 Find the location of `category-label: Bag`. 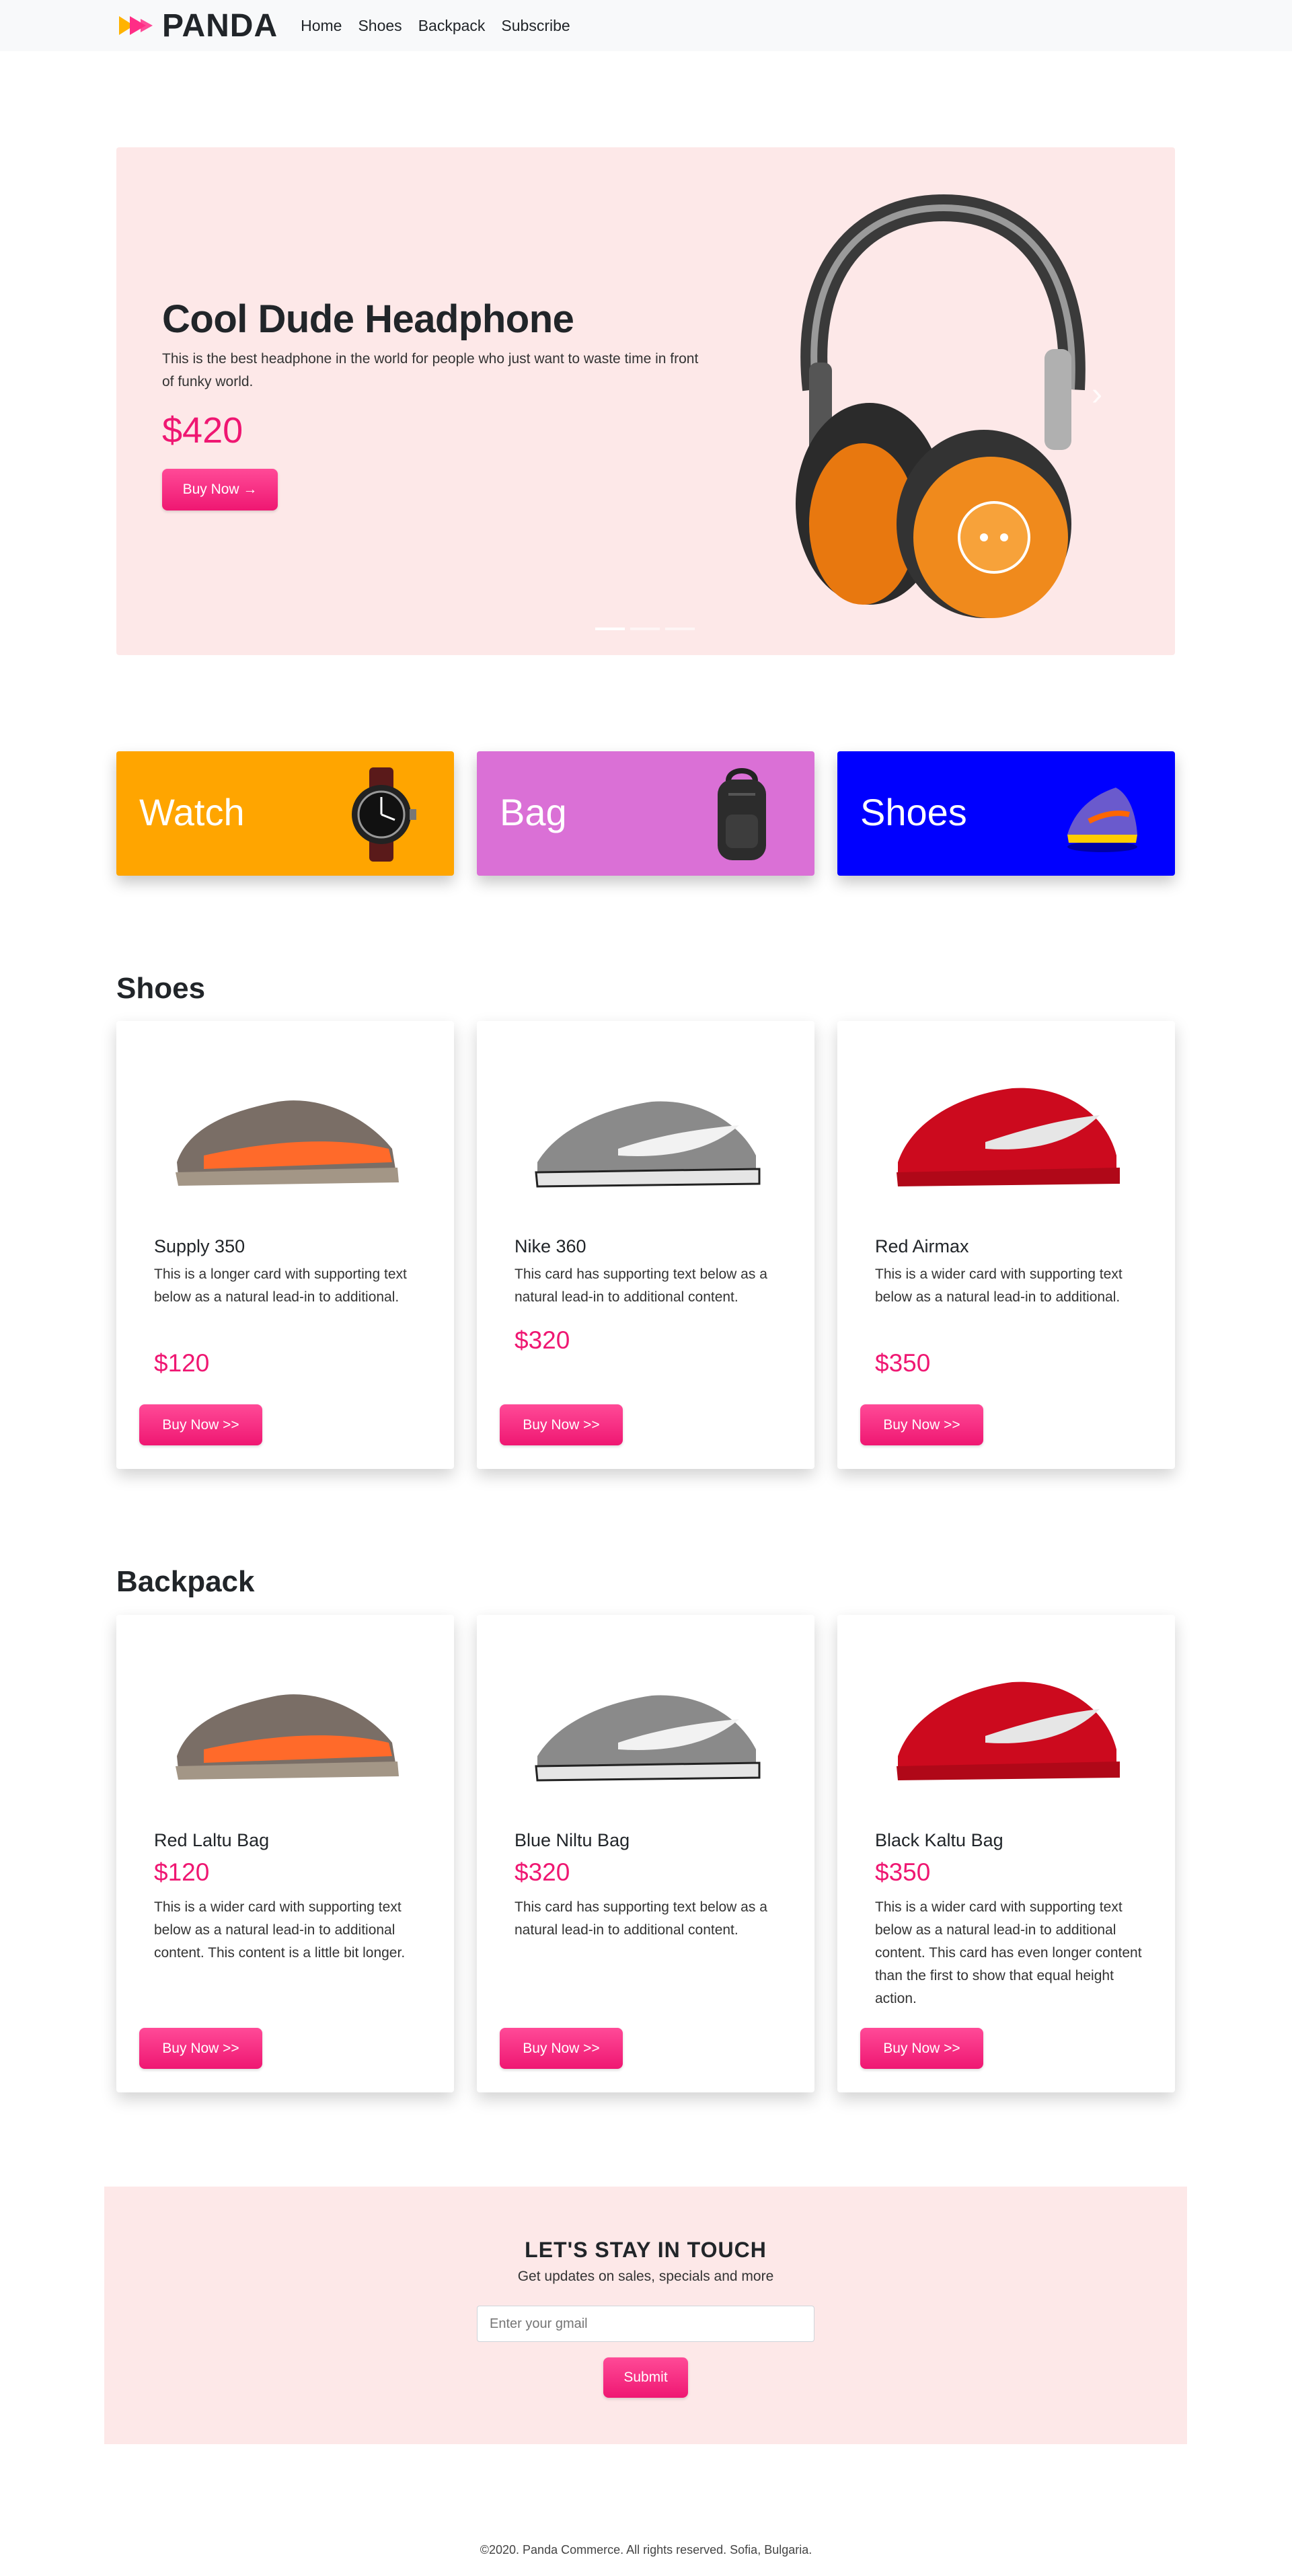

category-label: Bag is located at coordinates (534, 812).